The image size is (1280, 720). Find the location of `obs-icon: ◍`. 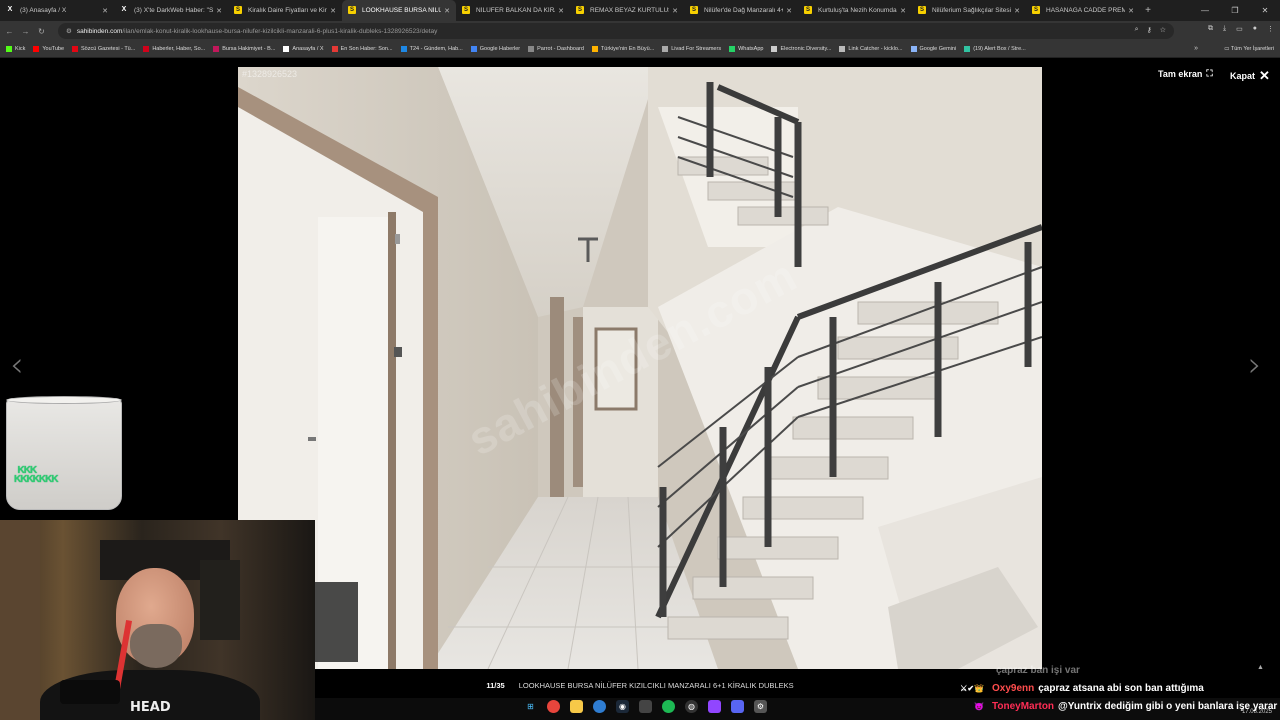

obs-icon: ◍ is located at coordinates (691, 706).